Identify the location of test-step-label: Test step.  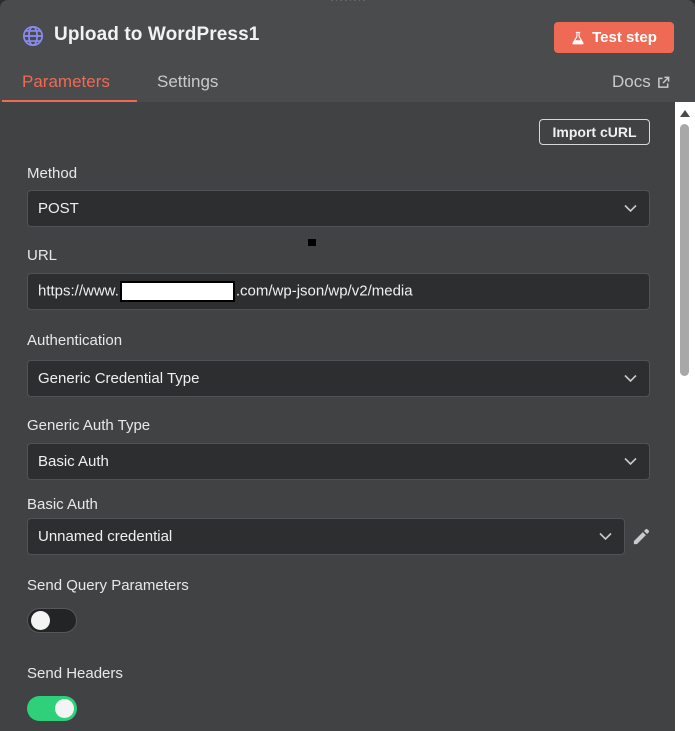
(624, 37).